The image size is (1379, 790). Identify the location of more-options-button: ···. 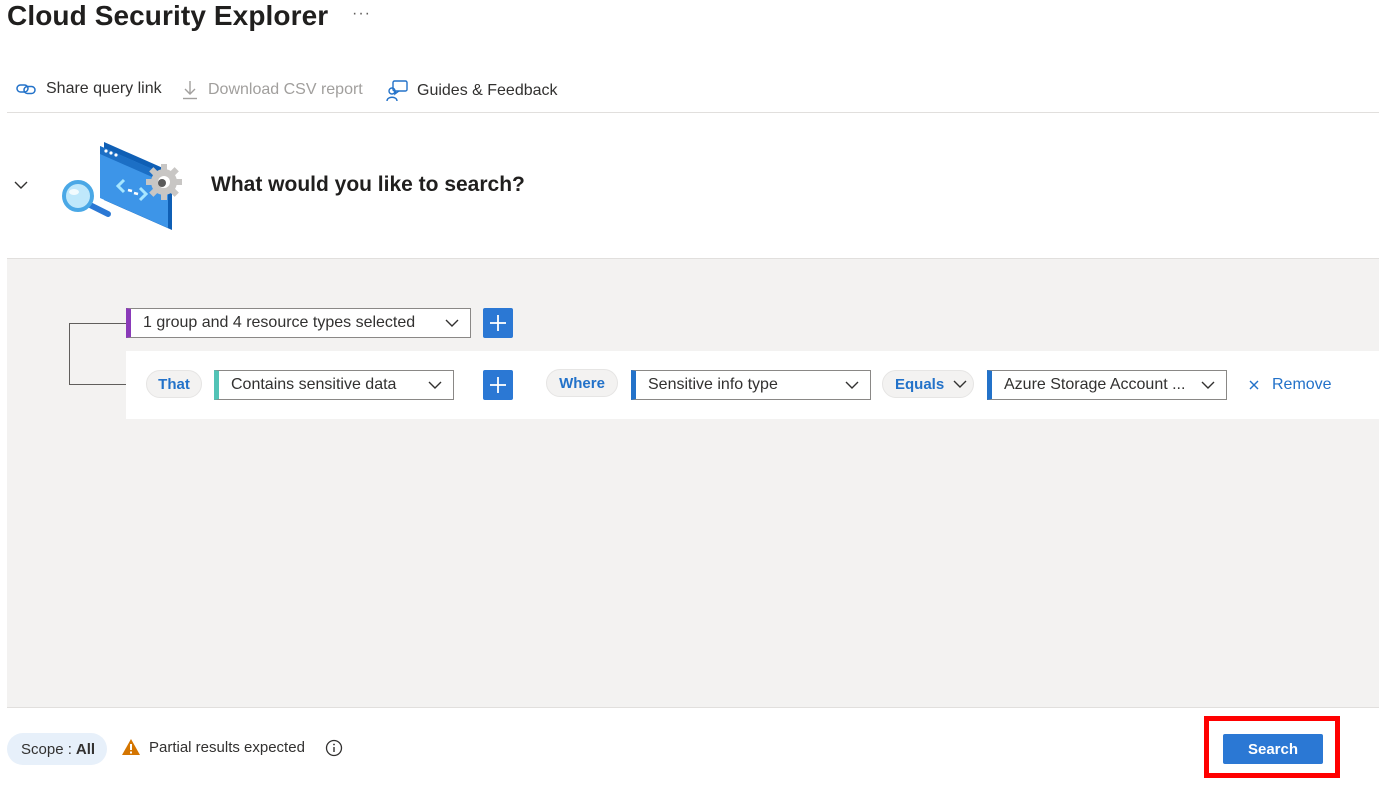
(361, 14).